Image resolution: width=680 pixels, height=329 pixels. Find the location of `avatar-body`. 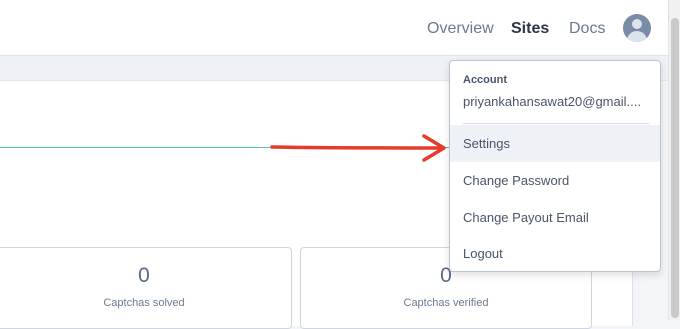

avatar-body is located at coordinates (637, 36).